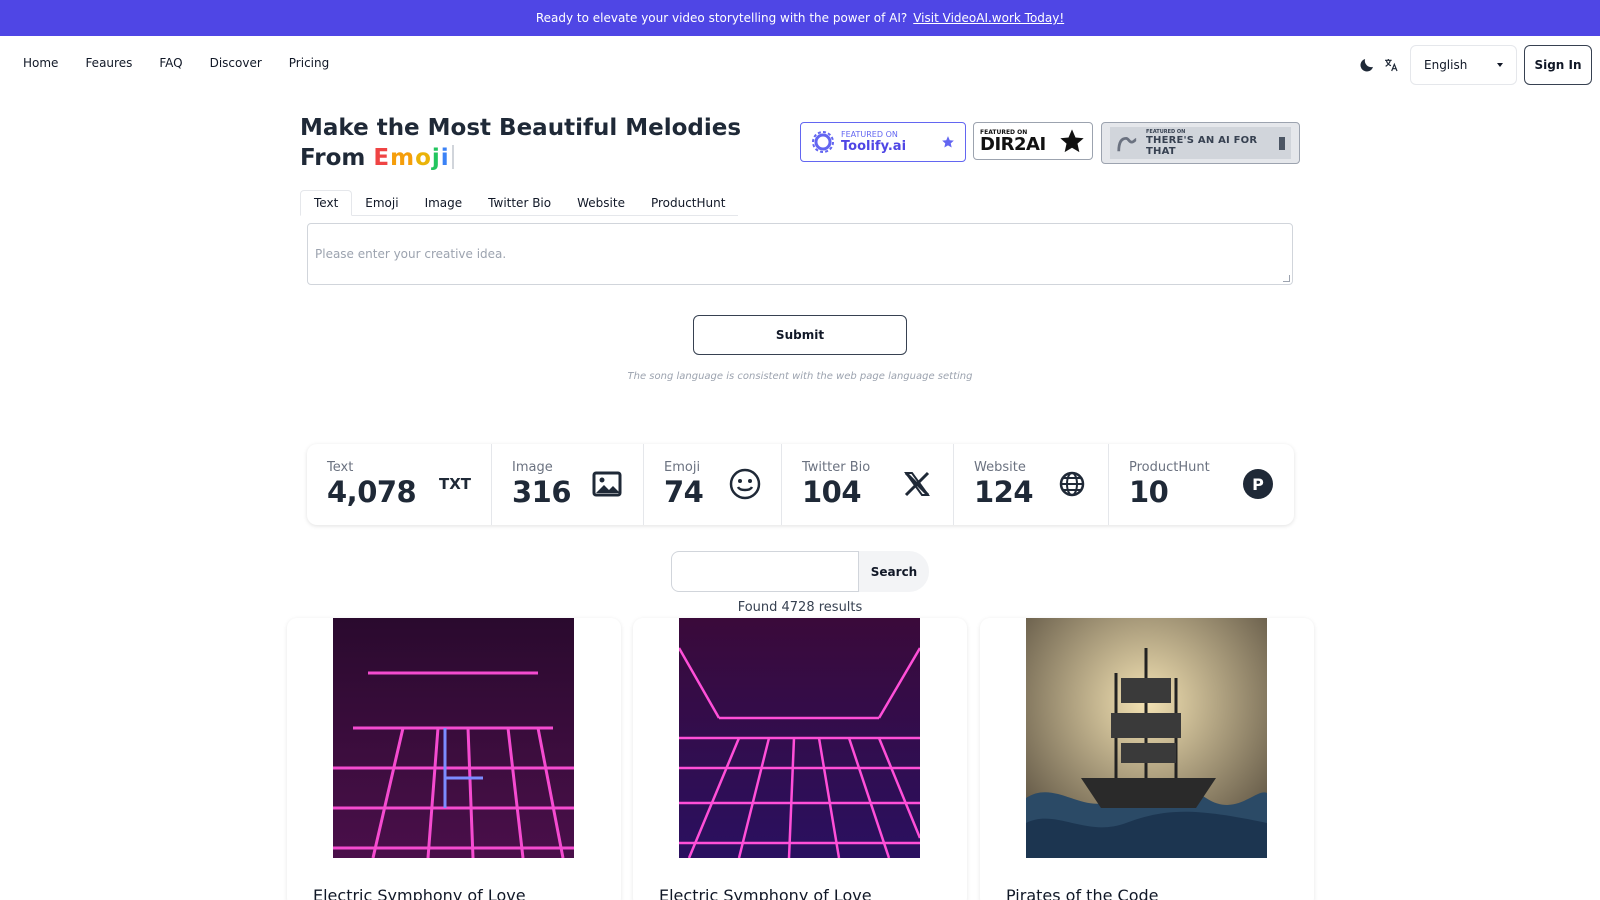 This screenshot has width=1600, height=900. Describe the element at coordinates (1201, 146) in the screenshot. I see `taaft-name: THERE'S AN AI FOR THAT` at that location.